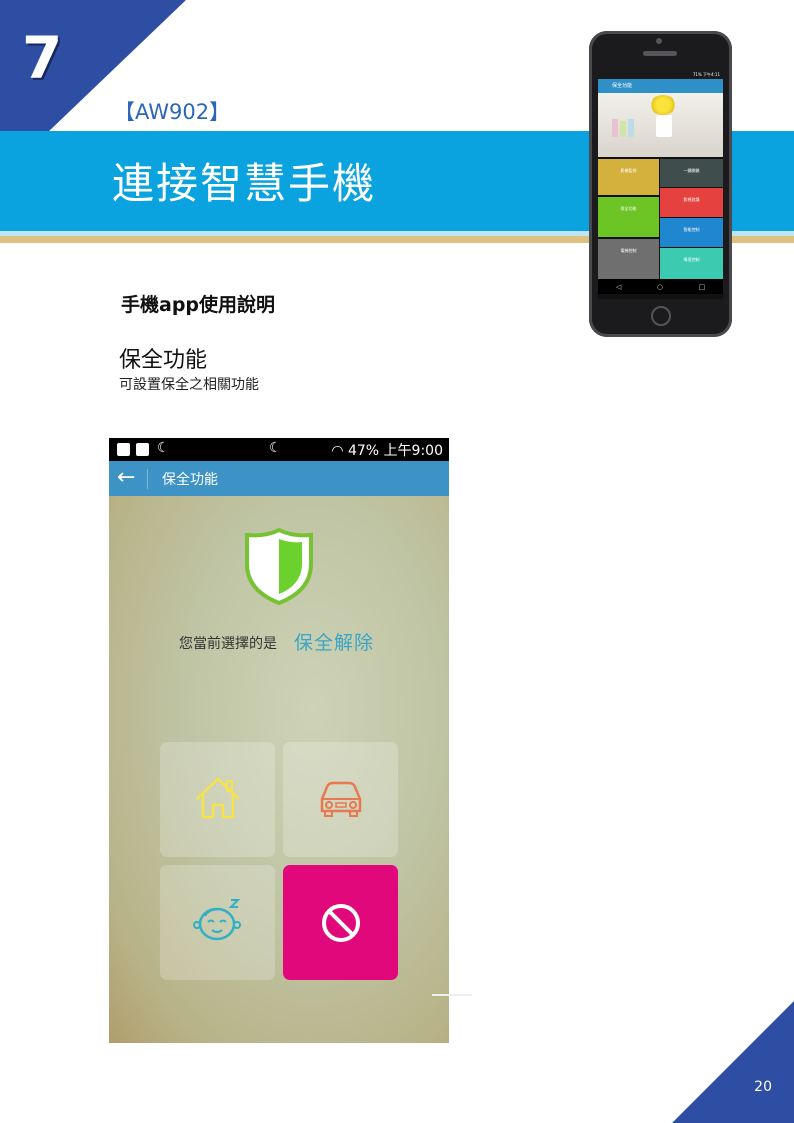 The height and width of the screenshot is (1123, 794). I want to click on section-description: 可設置保全之相關功能, so click(189, 385).